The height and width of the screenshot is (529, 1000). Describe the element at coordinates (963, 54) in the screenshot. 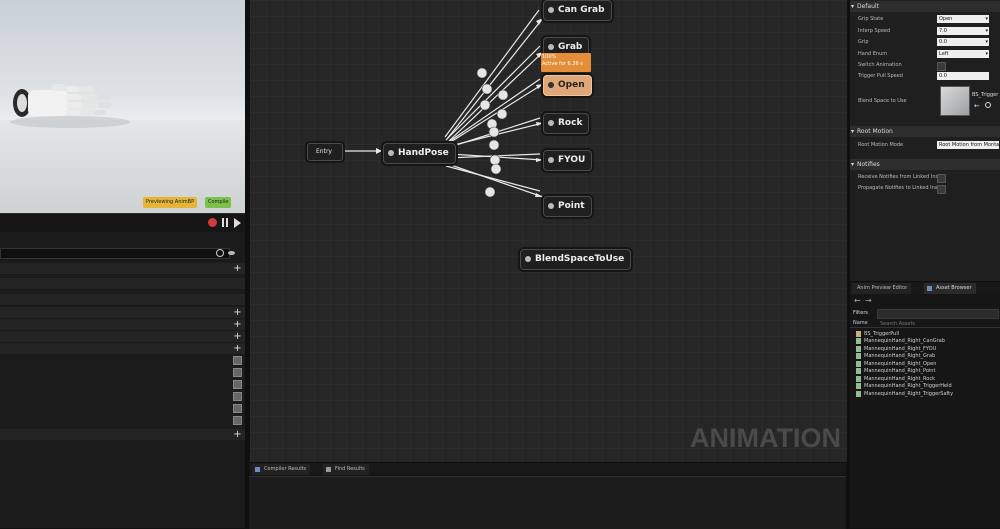

I see `hand-enum-dropdown: Left` at that location.